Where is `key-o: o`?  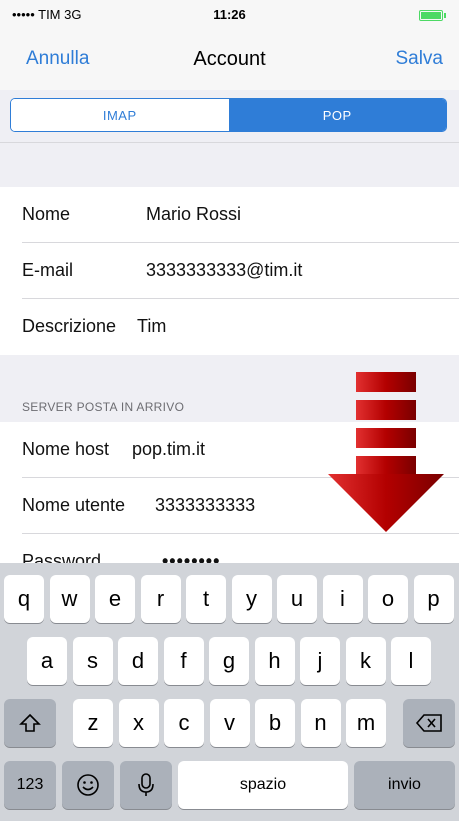 key-o: o is located at coordinates (388, 599).